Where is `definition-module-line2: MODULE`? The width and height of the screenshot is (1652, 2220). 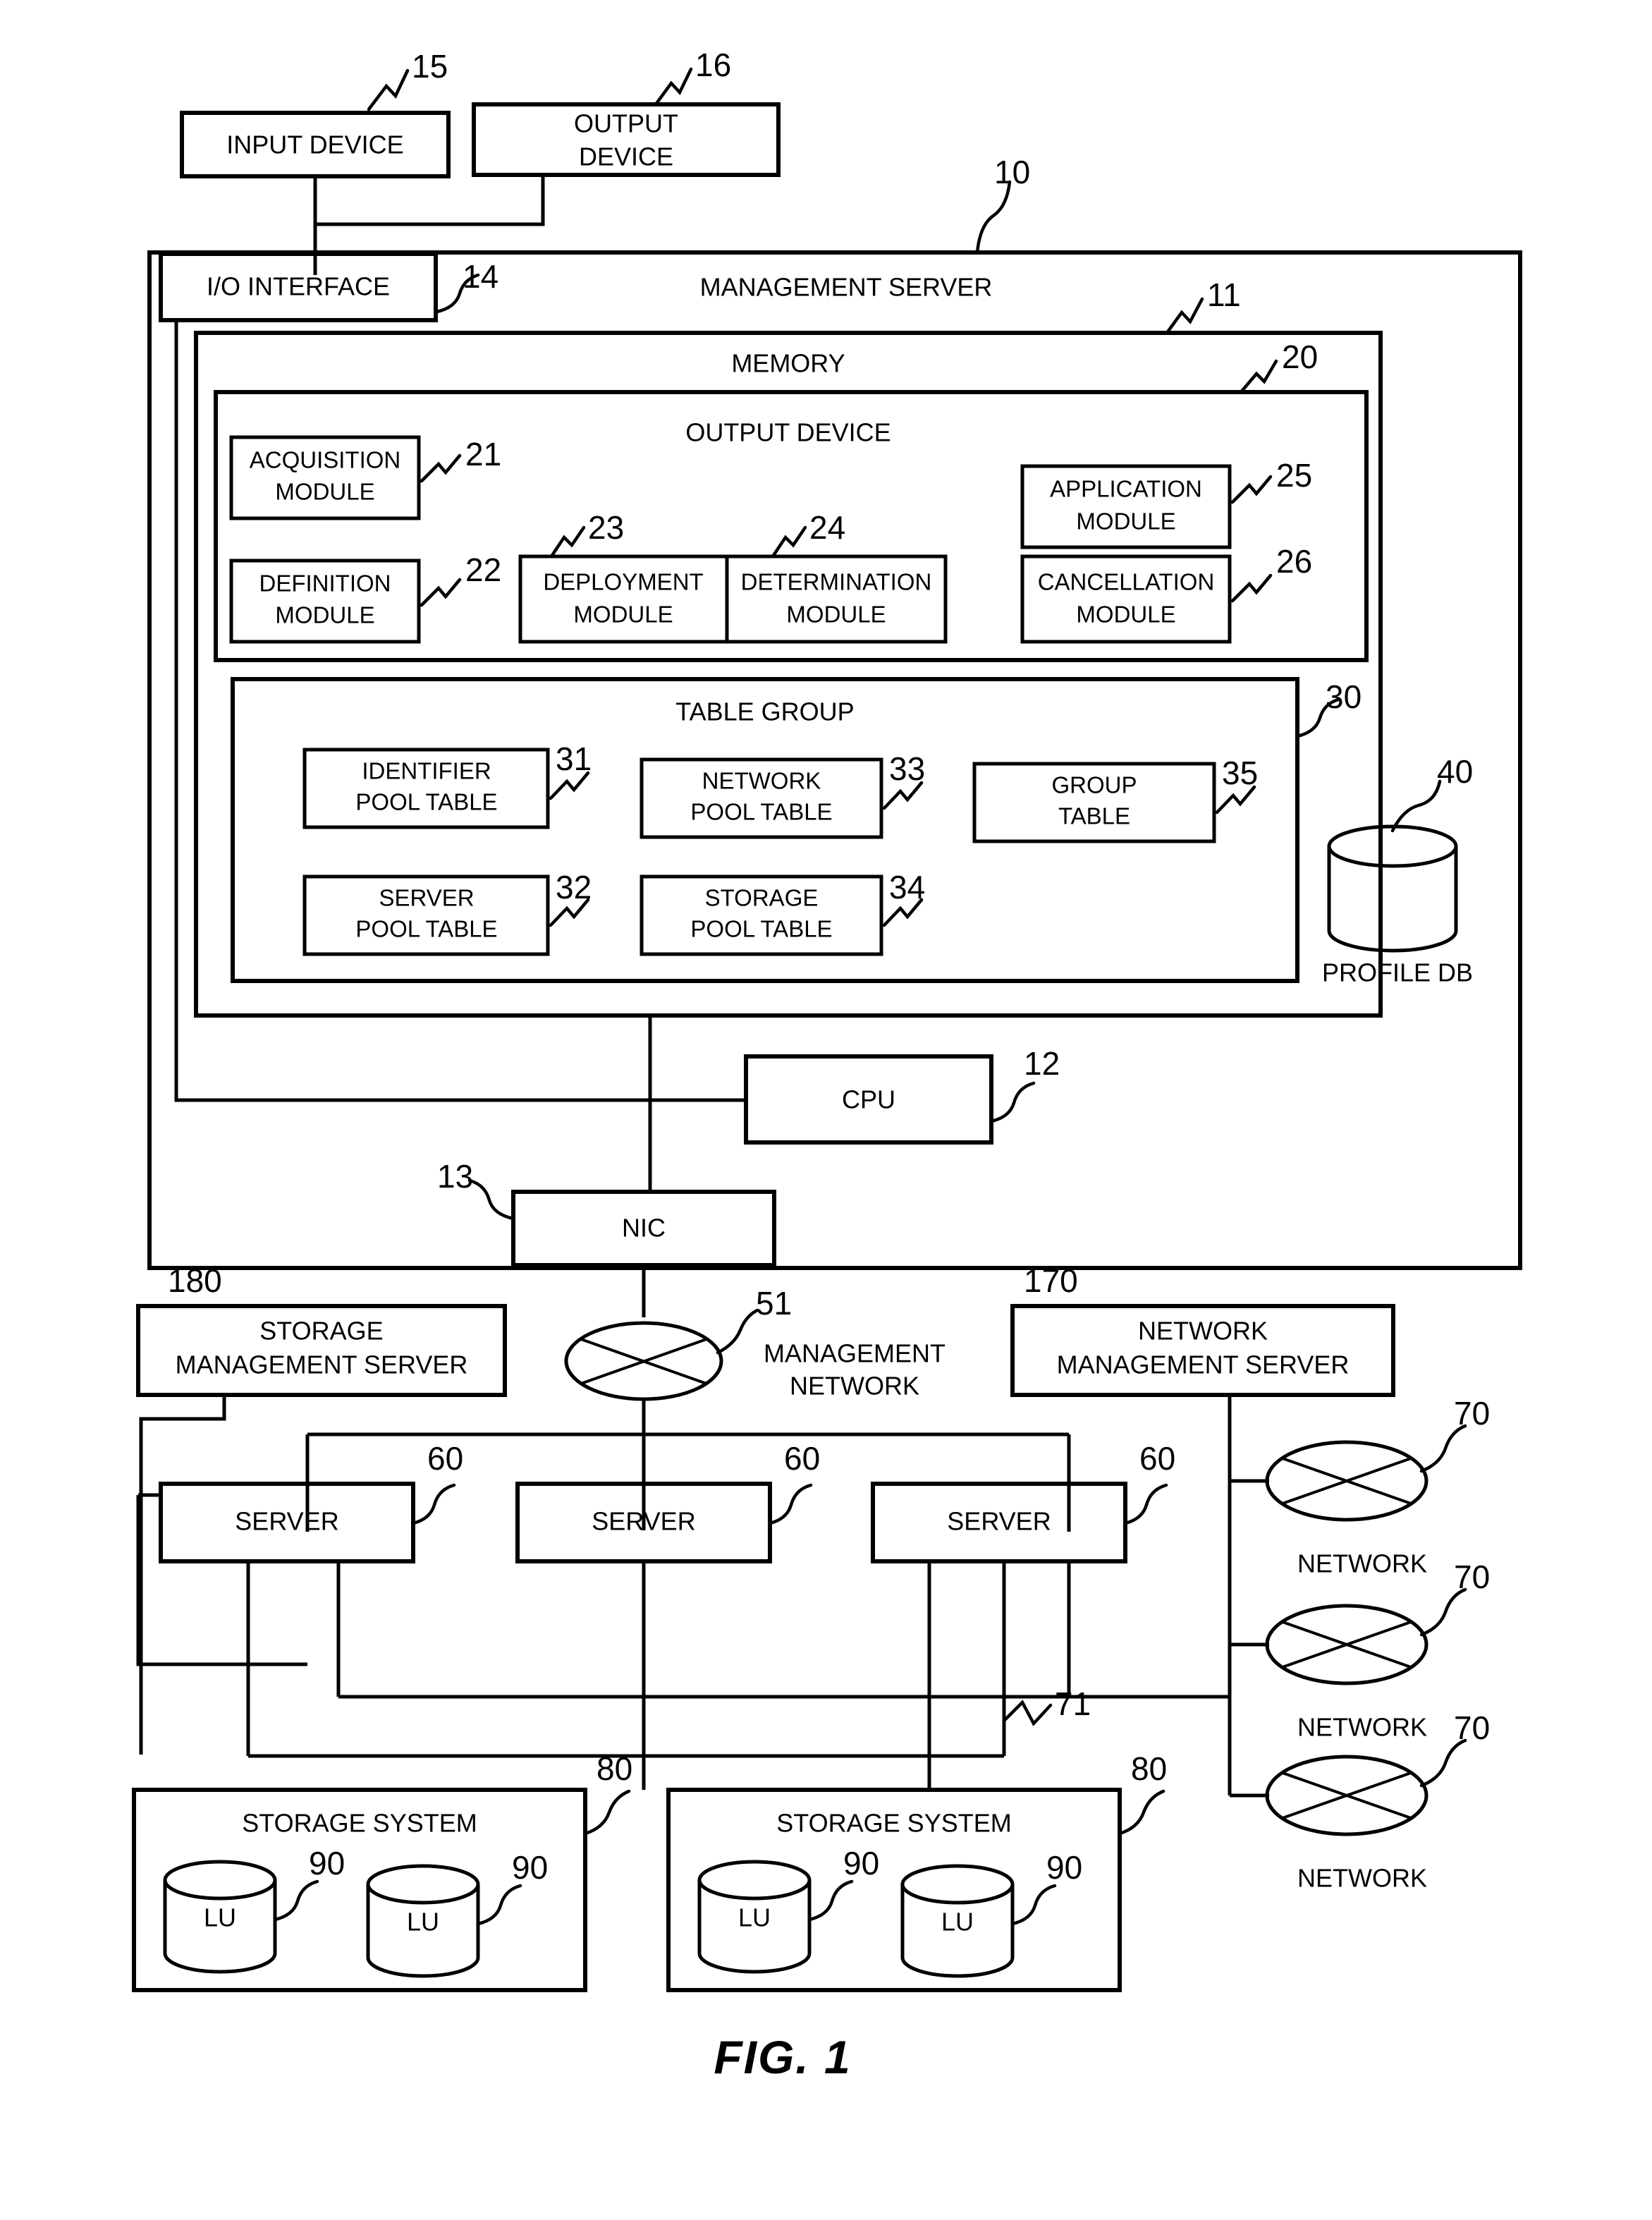
definition-module-line2: MODULE is located at coordinates (325, 615).